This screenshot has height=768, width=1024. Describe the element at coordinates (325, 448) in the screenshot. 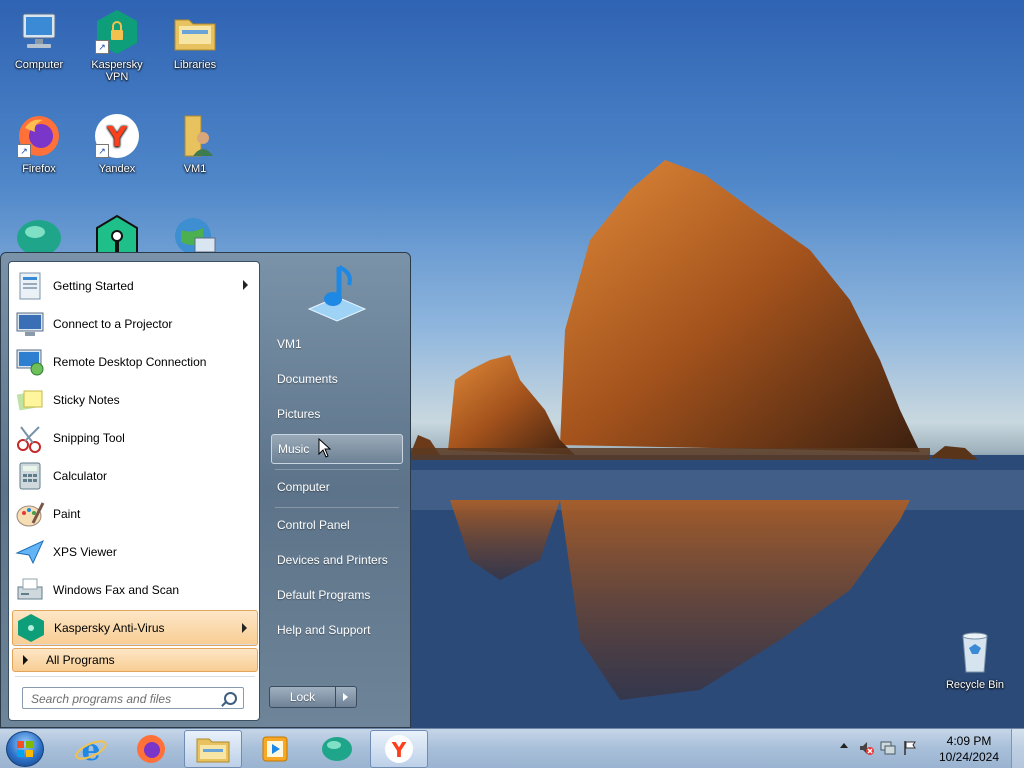

I see `mouse-cursor-icon` at that location.